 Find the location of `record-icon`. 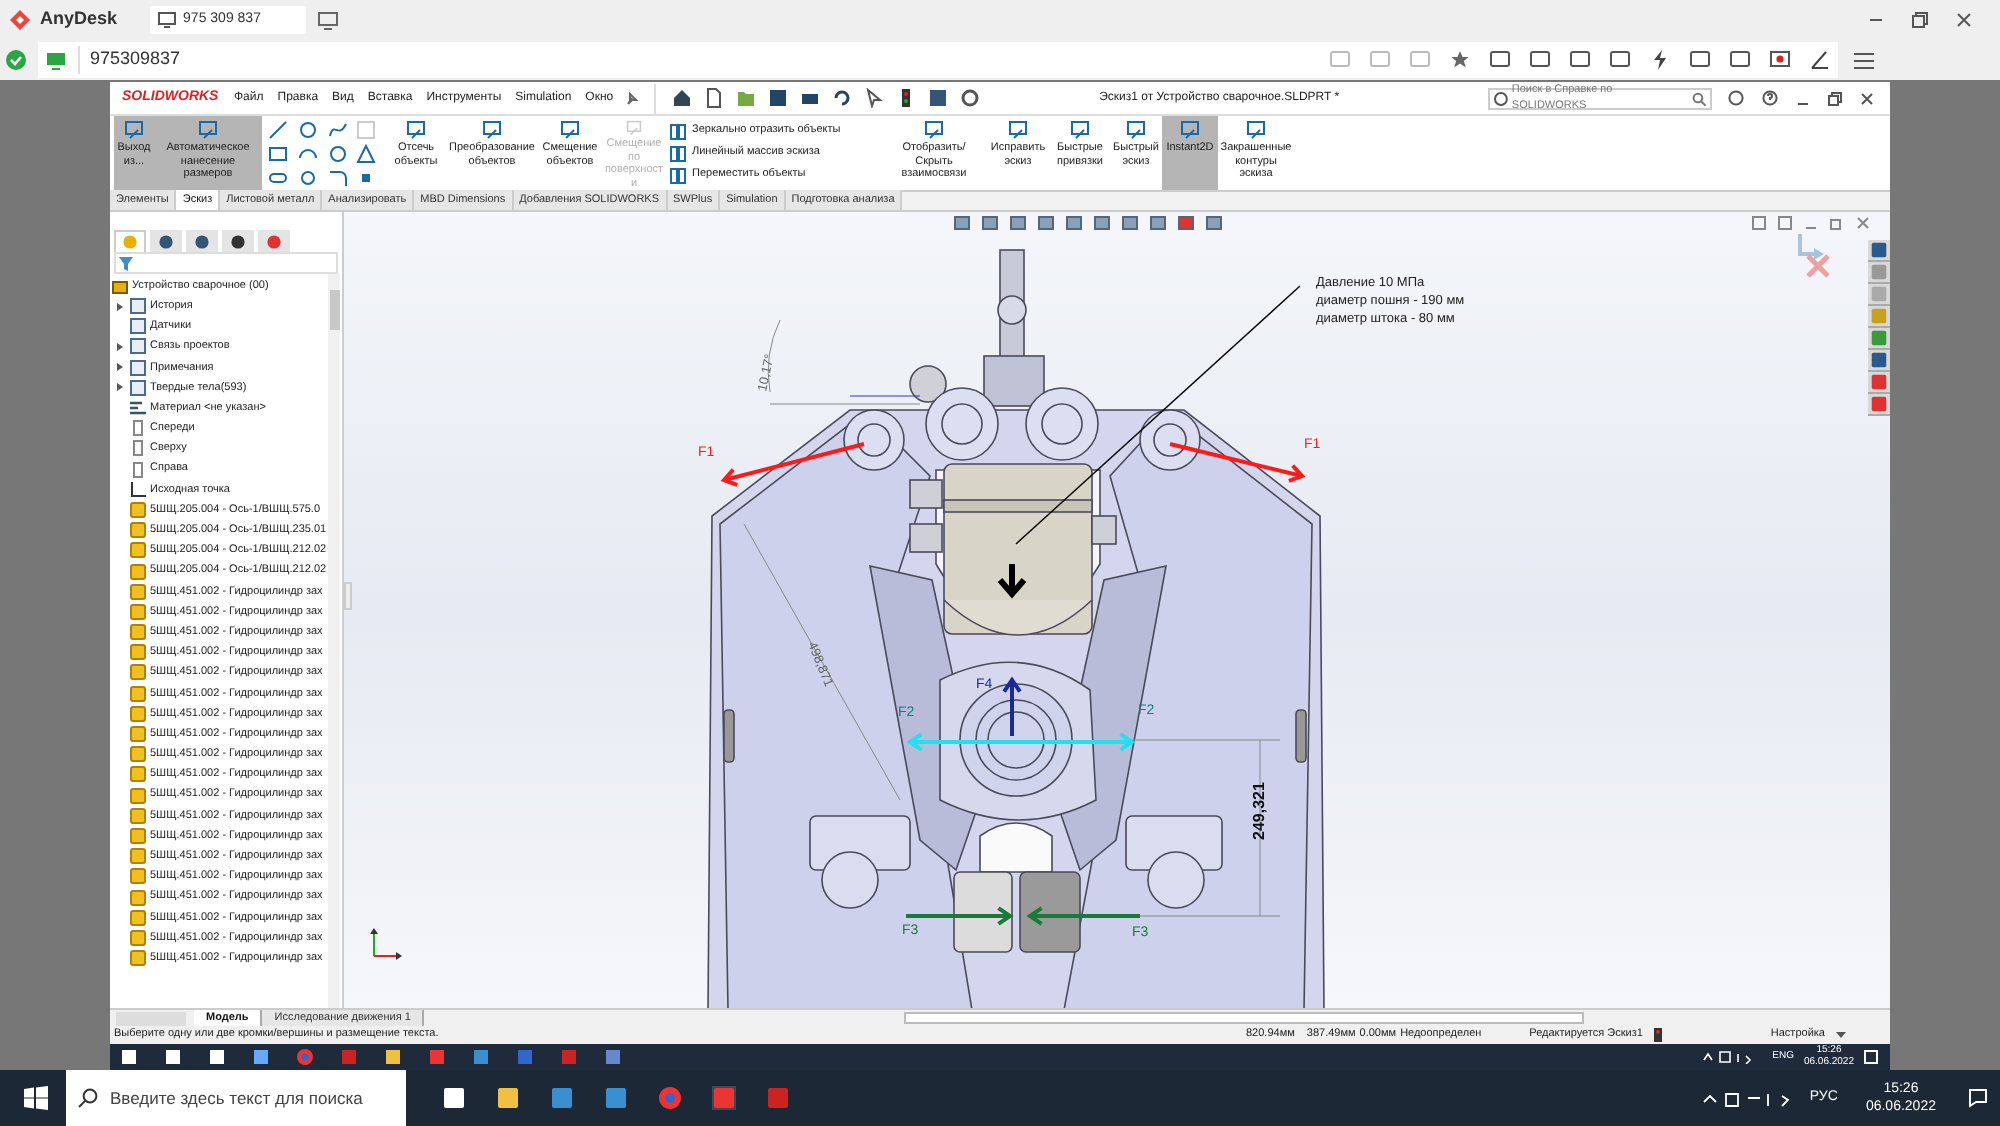

record-icon is located at coordinates (1780, 60).